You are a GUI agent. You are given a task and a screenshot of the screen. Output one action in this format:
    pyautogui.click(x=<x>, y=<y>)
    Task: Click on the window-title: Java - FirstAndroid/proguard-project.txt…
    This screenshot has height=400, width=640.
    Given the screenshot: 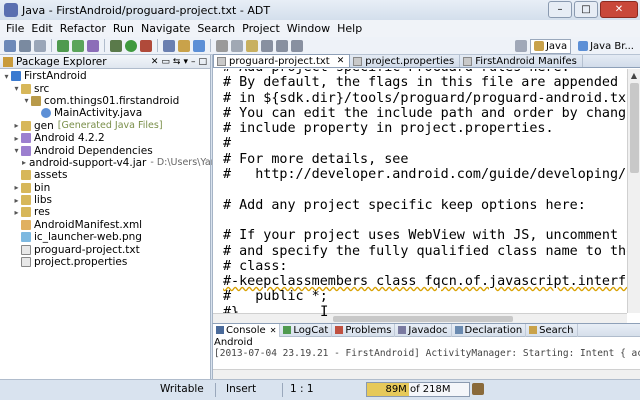 What is the action you would take?
    pyautogui.click(x=146, y=10)
    